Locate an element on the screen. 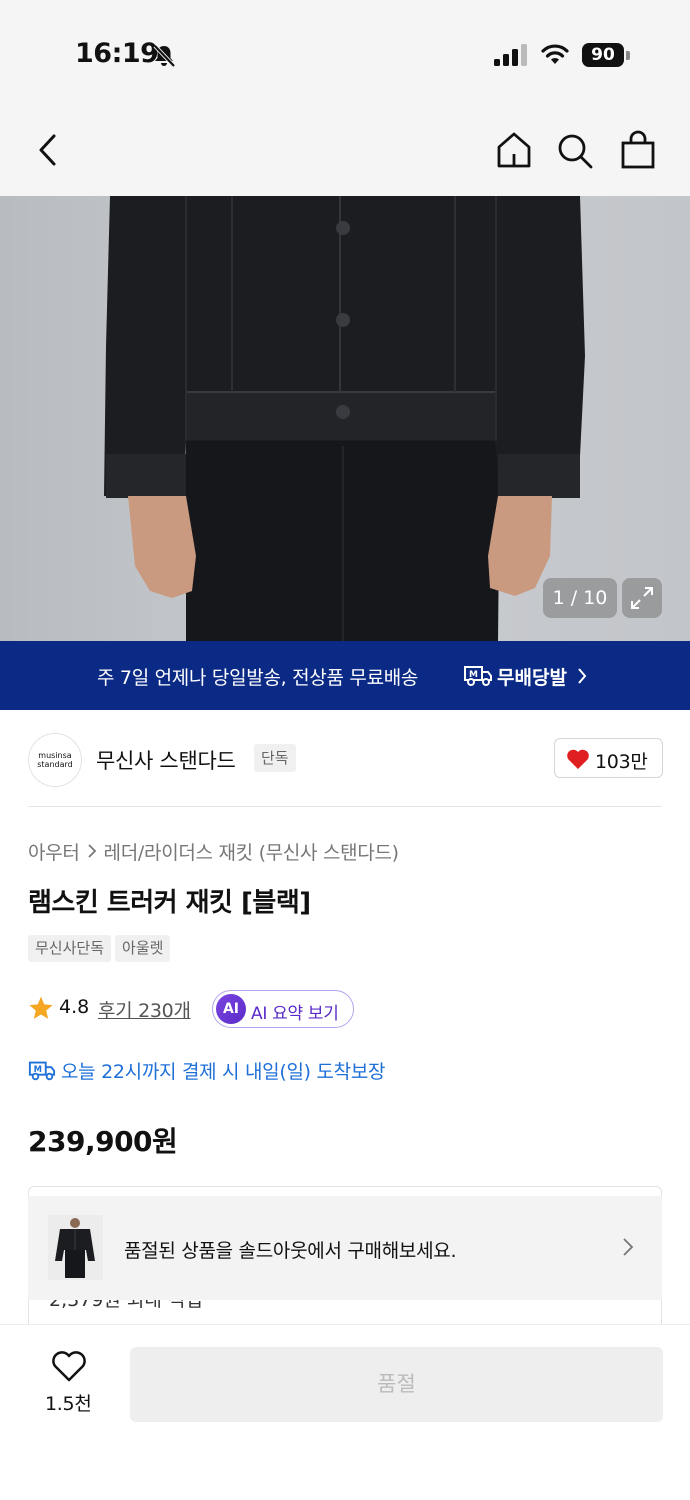  brand-name: 무신사 스탠다드 is located at coordinates (166, 760).